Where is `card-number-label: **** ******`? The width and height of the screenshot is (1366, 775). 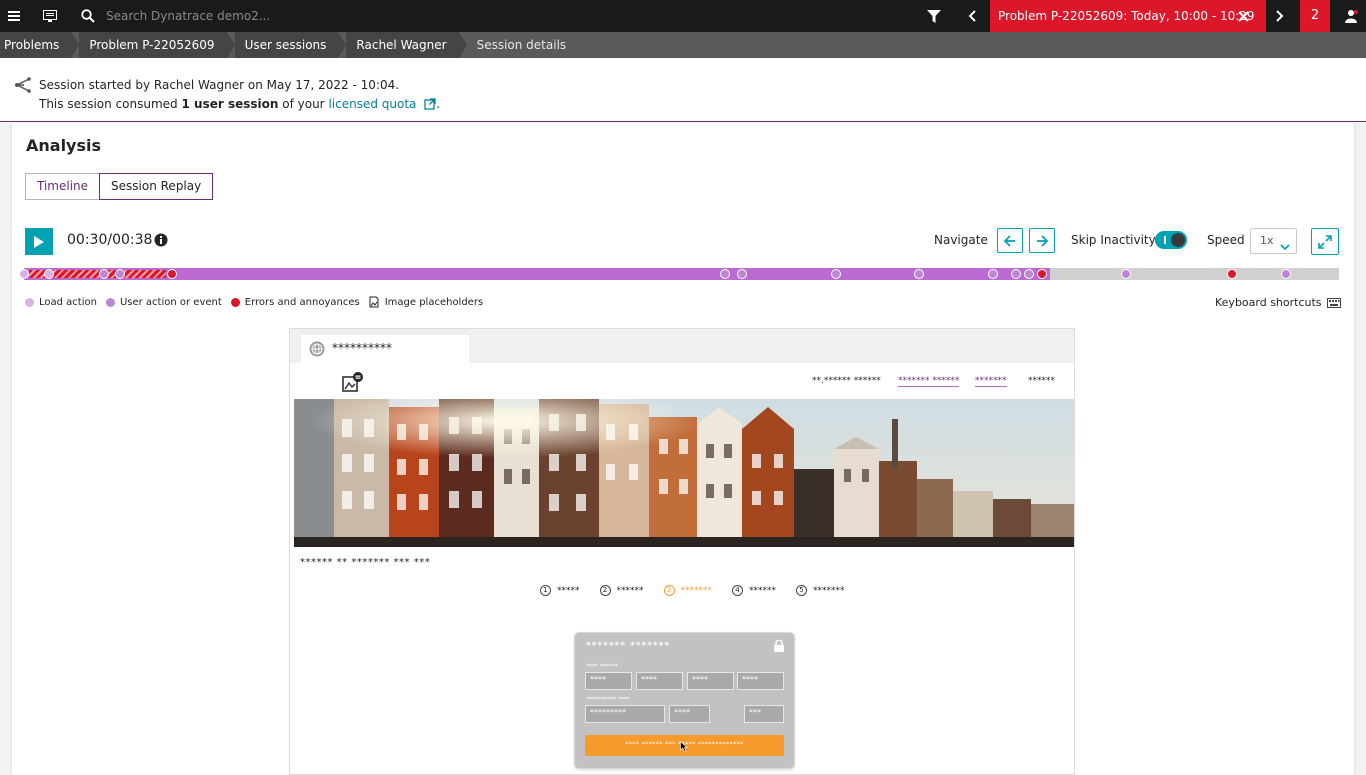 card-number-label: **** ****** is located at coordinates (602, 666).